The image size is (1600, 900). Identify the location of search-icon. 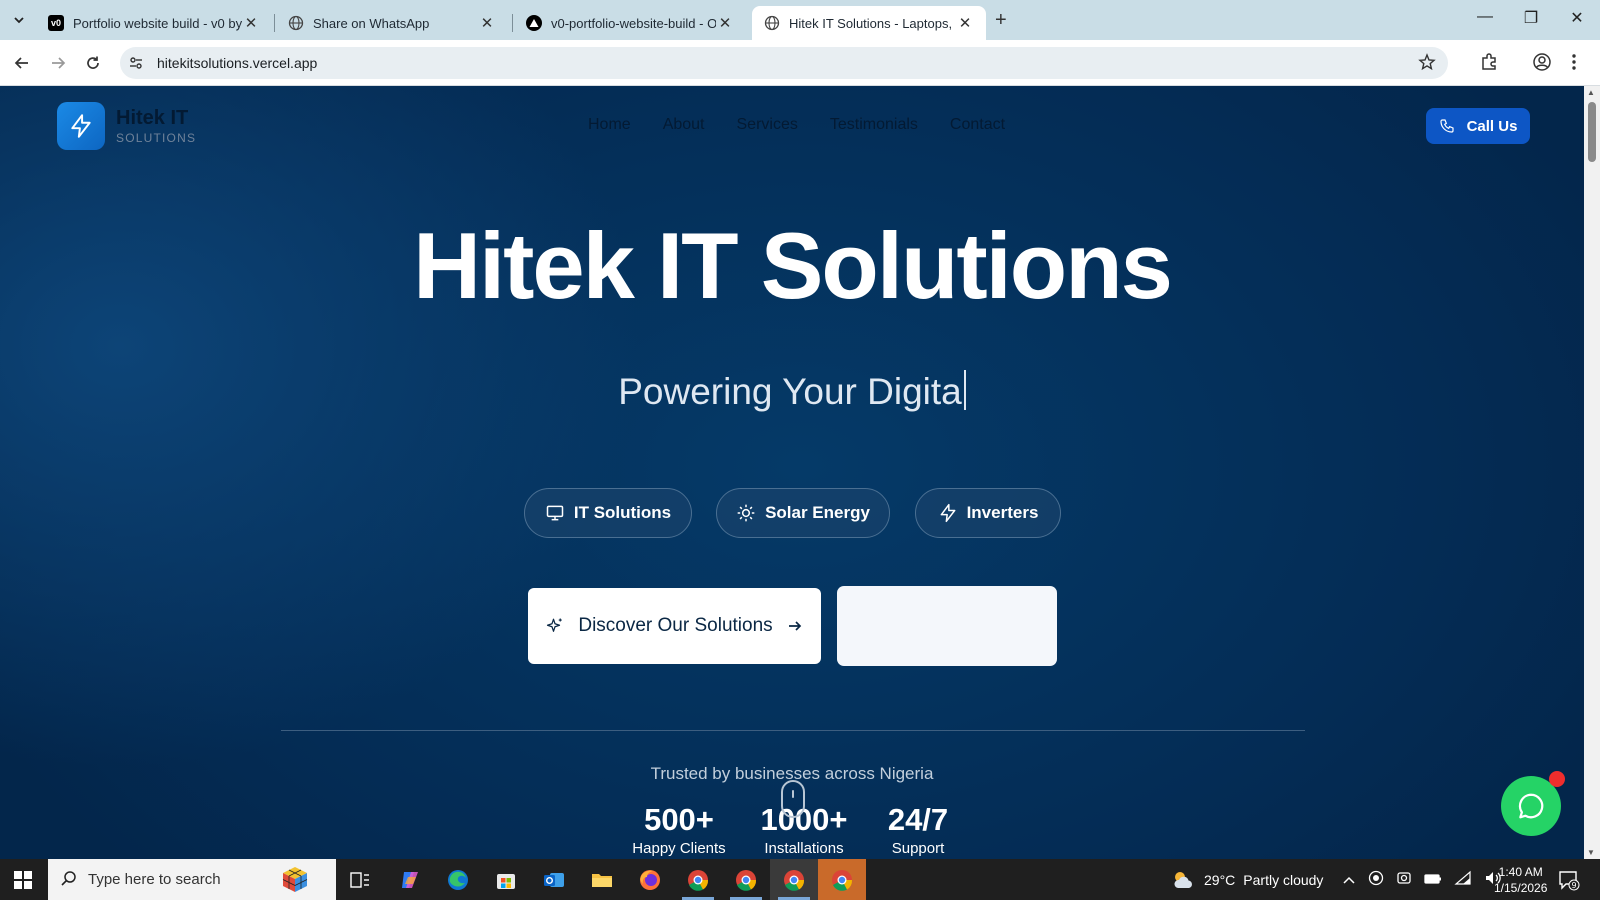
(69, 881).